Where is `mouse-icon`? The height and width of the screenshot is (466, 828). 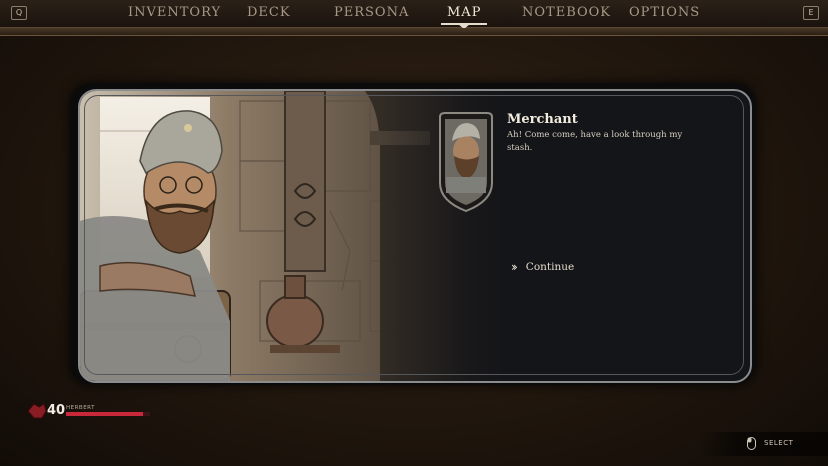 mouse-icon is located at coordinates (751, 443).